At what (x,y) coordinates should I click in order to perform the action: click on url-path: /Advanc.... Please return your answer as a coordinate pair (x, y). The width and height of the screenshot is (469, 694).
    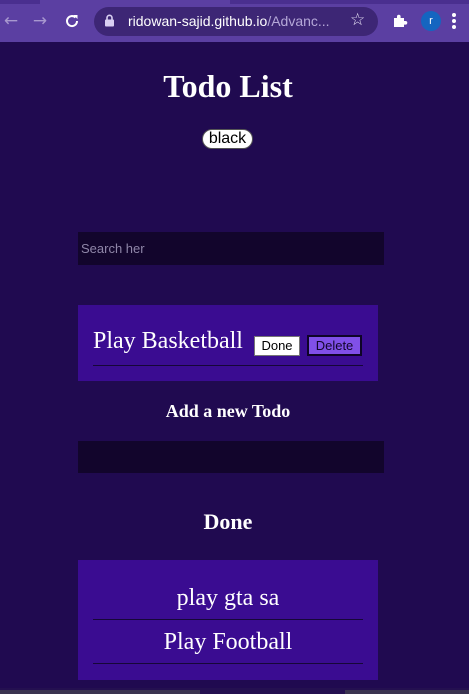
    Looking at the image, I should click on (298, 21).